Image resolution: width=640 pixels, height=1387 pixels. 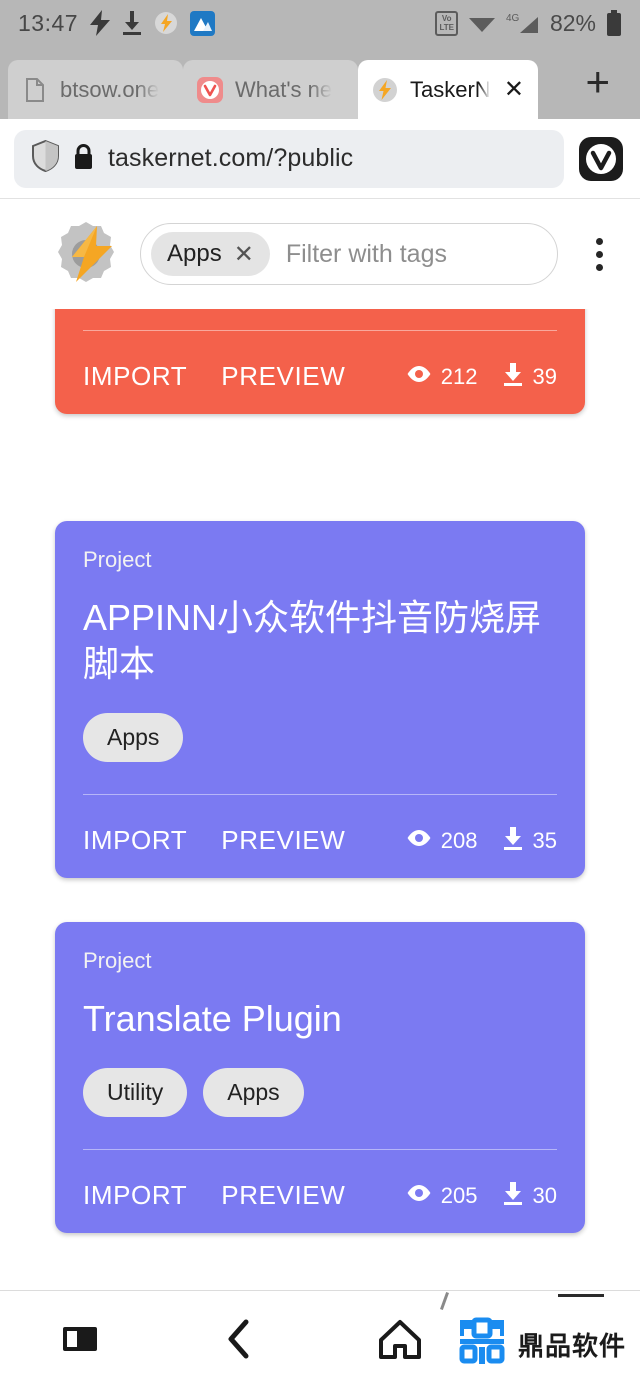 What do you see at coordinates (320, 23) in the screenshot?
I see `status-bar: 13:47 Vo LTE 4G 82%` at bounding box center [320, 23].